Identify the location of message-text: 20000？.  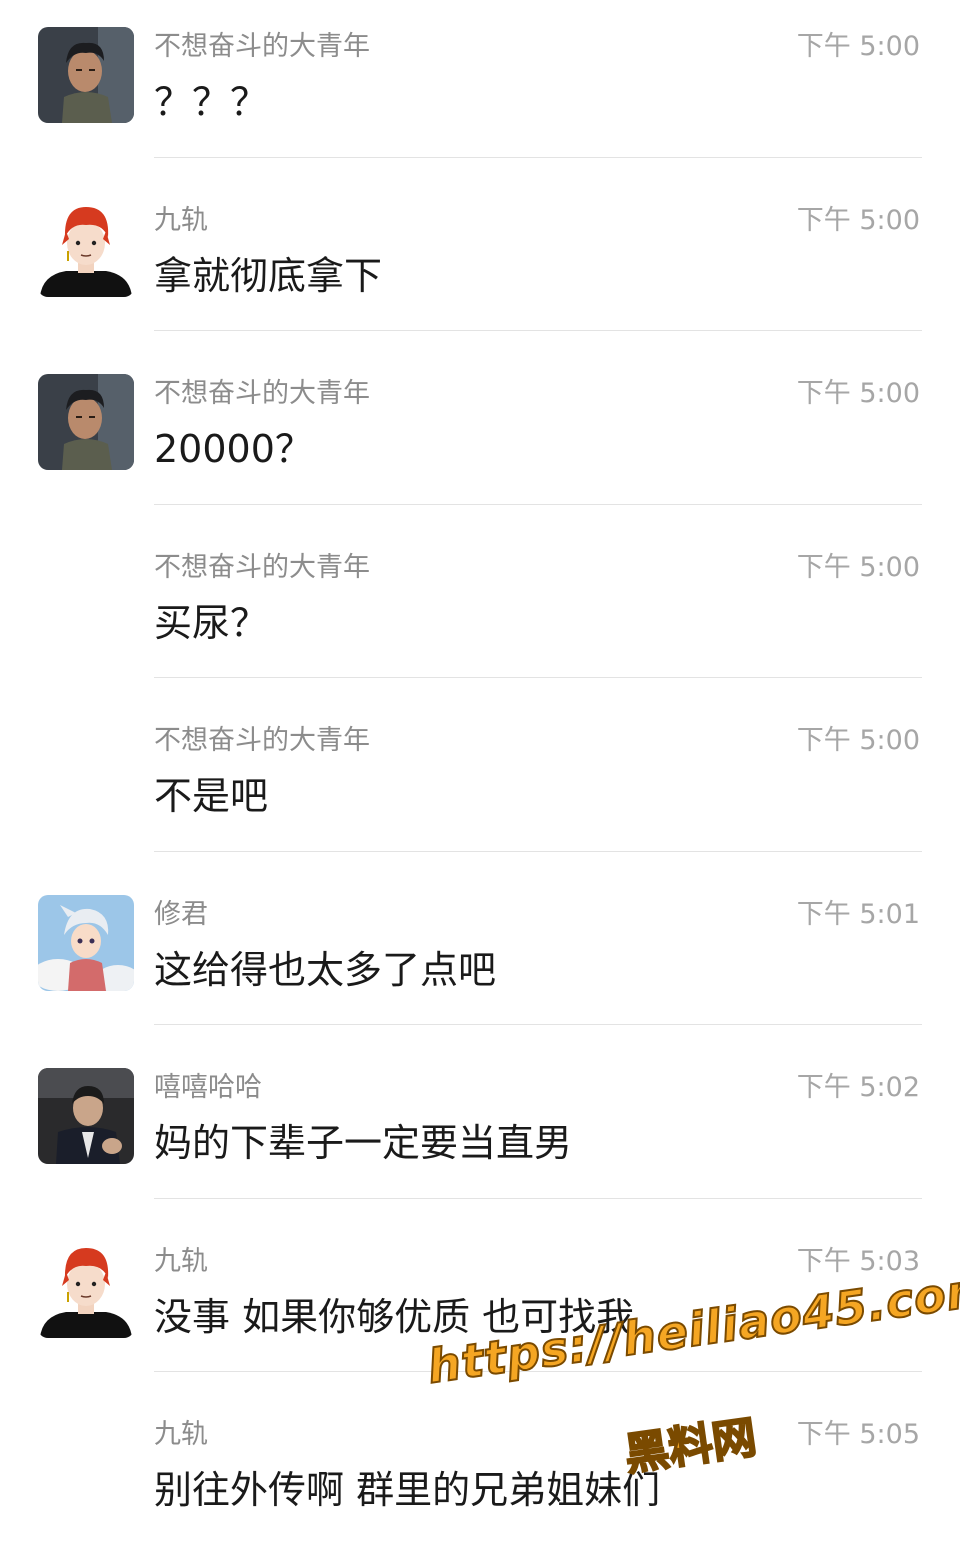
(233, 449).